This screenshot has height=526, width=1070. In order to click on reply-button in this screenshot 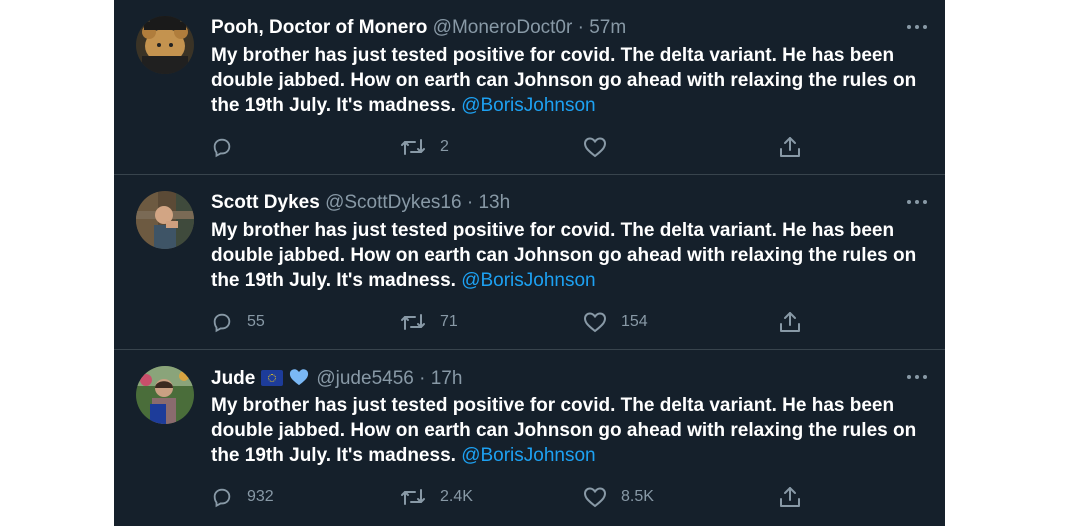, I will do `click(229, 147)`.